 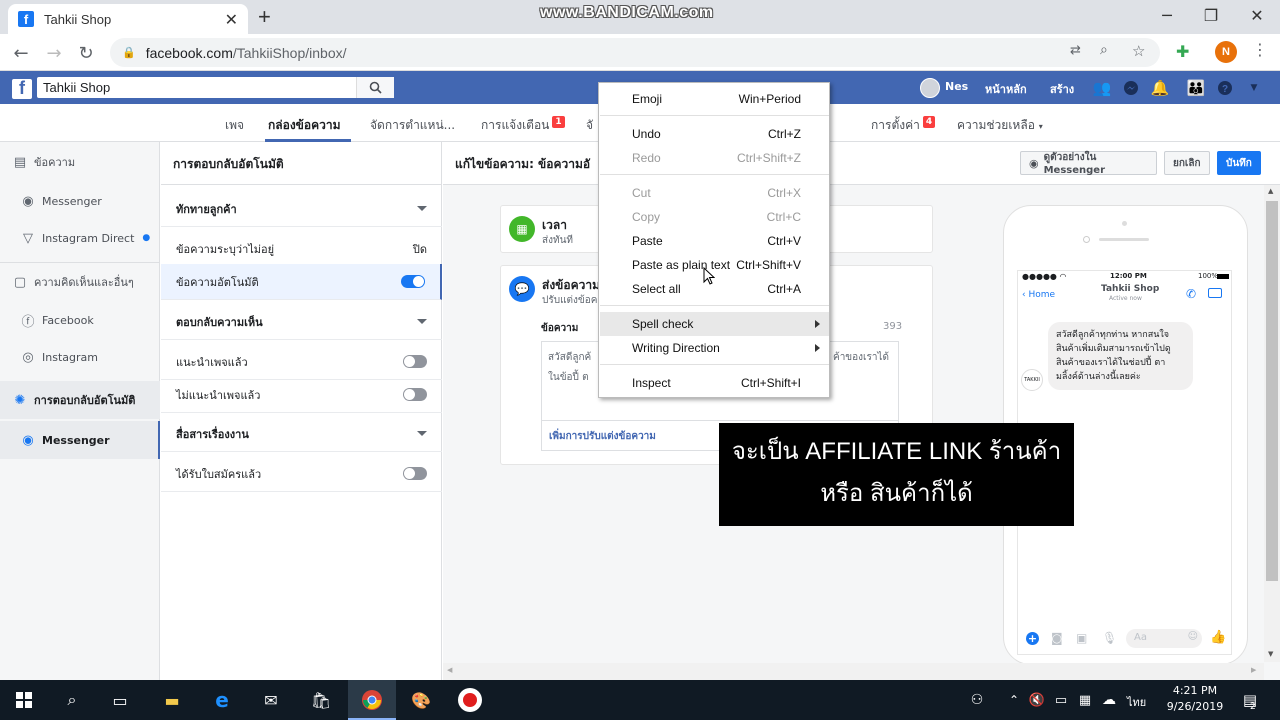 What do you see at coordinates (301, 474) in the screenshot?
I see `row-application-received: ได้รับใบสมัครแล้ว` at bounding box center [301, 474].